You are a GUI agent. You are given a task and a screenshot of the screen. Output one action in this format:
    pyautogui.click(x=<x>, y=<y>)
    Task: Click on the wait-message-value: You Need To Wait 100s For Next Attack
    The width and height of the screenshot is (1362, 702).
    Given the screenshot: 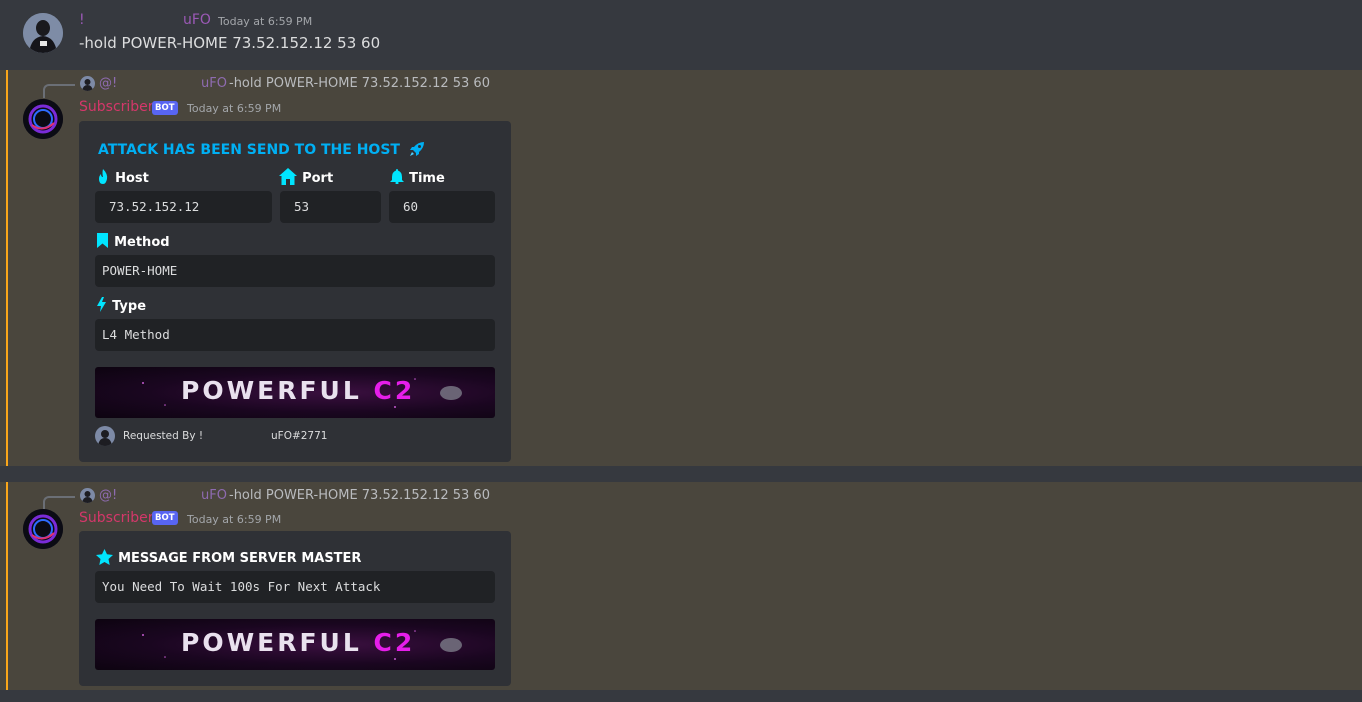 What is the action you would take?
    pyautogui.click(x=295, y=587)
    